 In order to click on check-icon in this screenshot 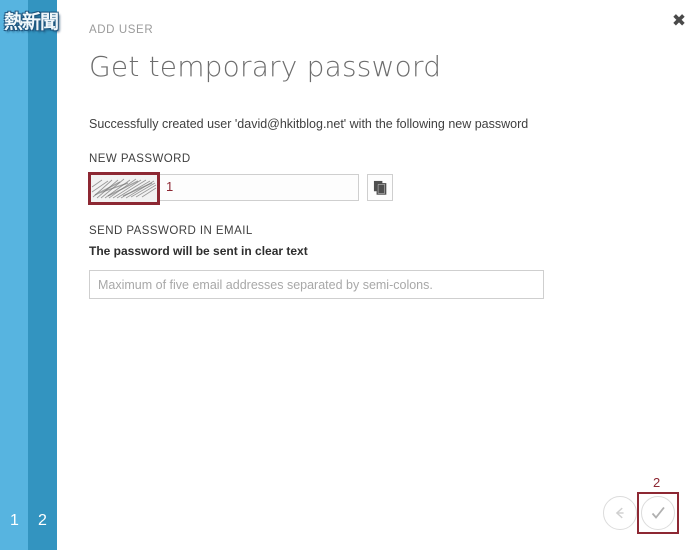, I will do `click(658, 512)`.